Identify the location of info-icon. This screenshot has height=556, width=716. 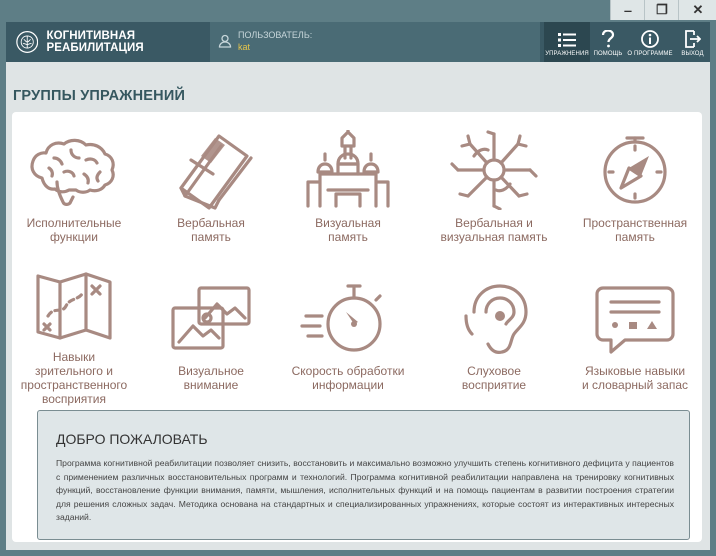
(650, 39).